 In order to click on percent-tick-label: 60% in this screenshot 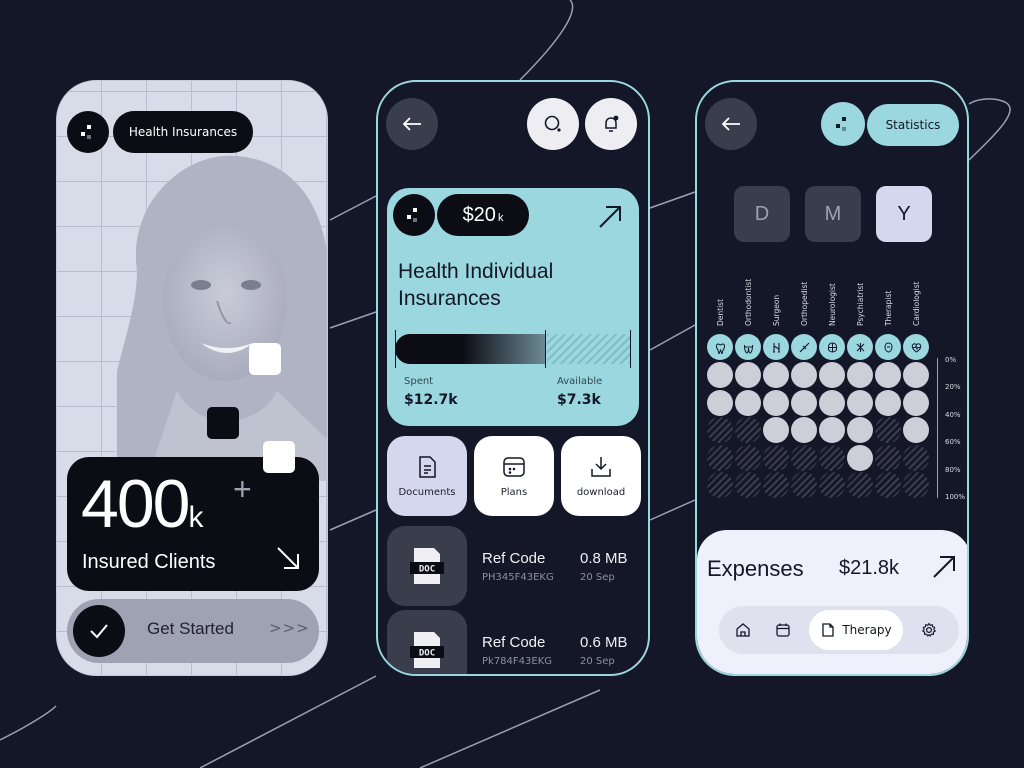, I will do `click(953, 442)`.